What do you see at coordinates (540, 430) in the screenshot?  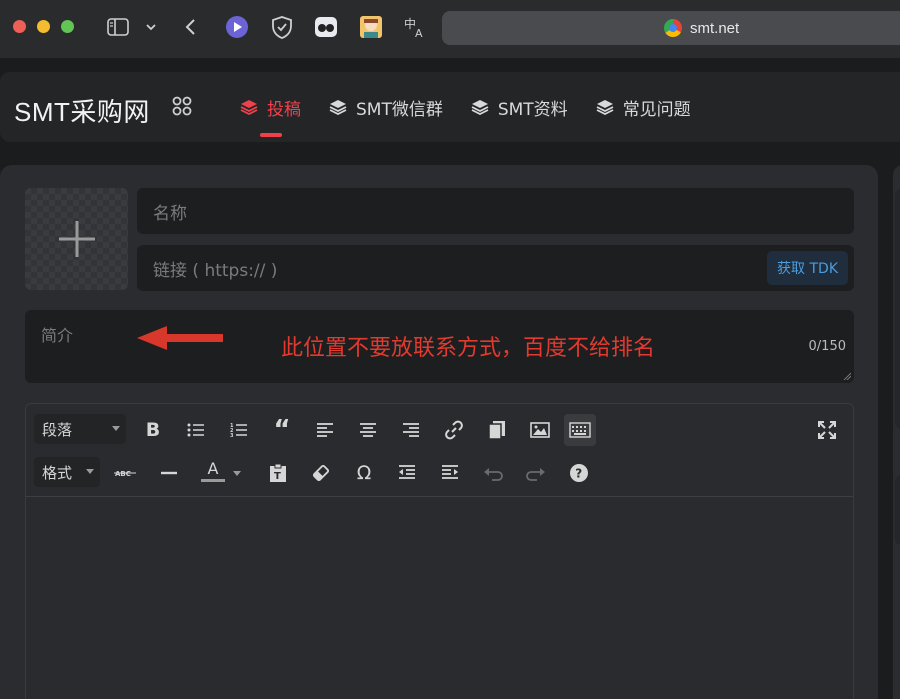 I see `image-icon` at bounding box center [540, 430].